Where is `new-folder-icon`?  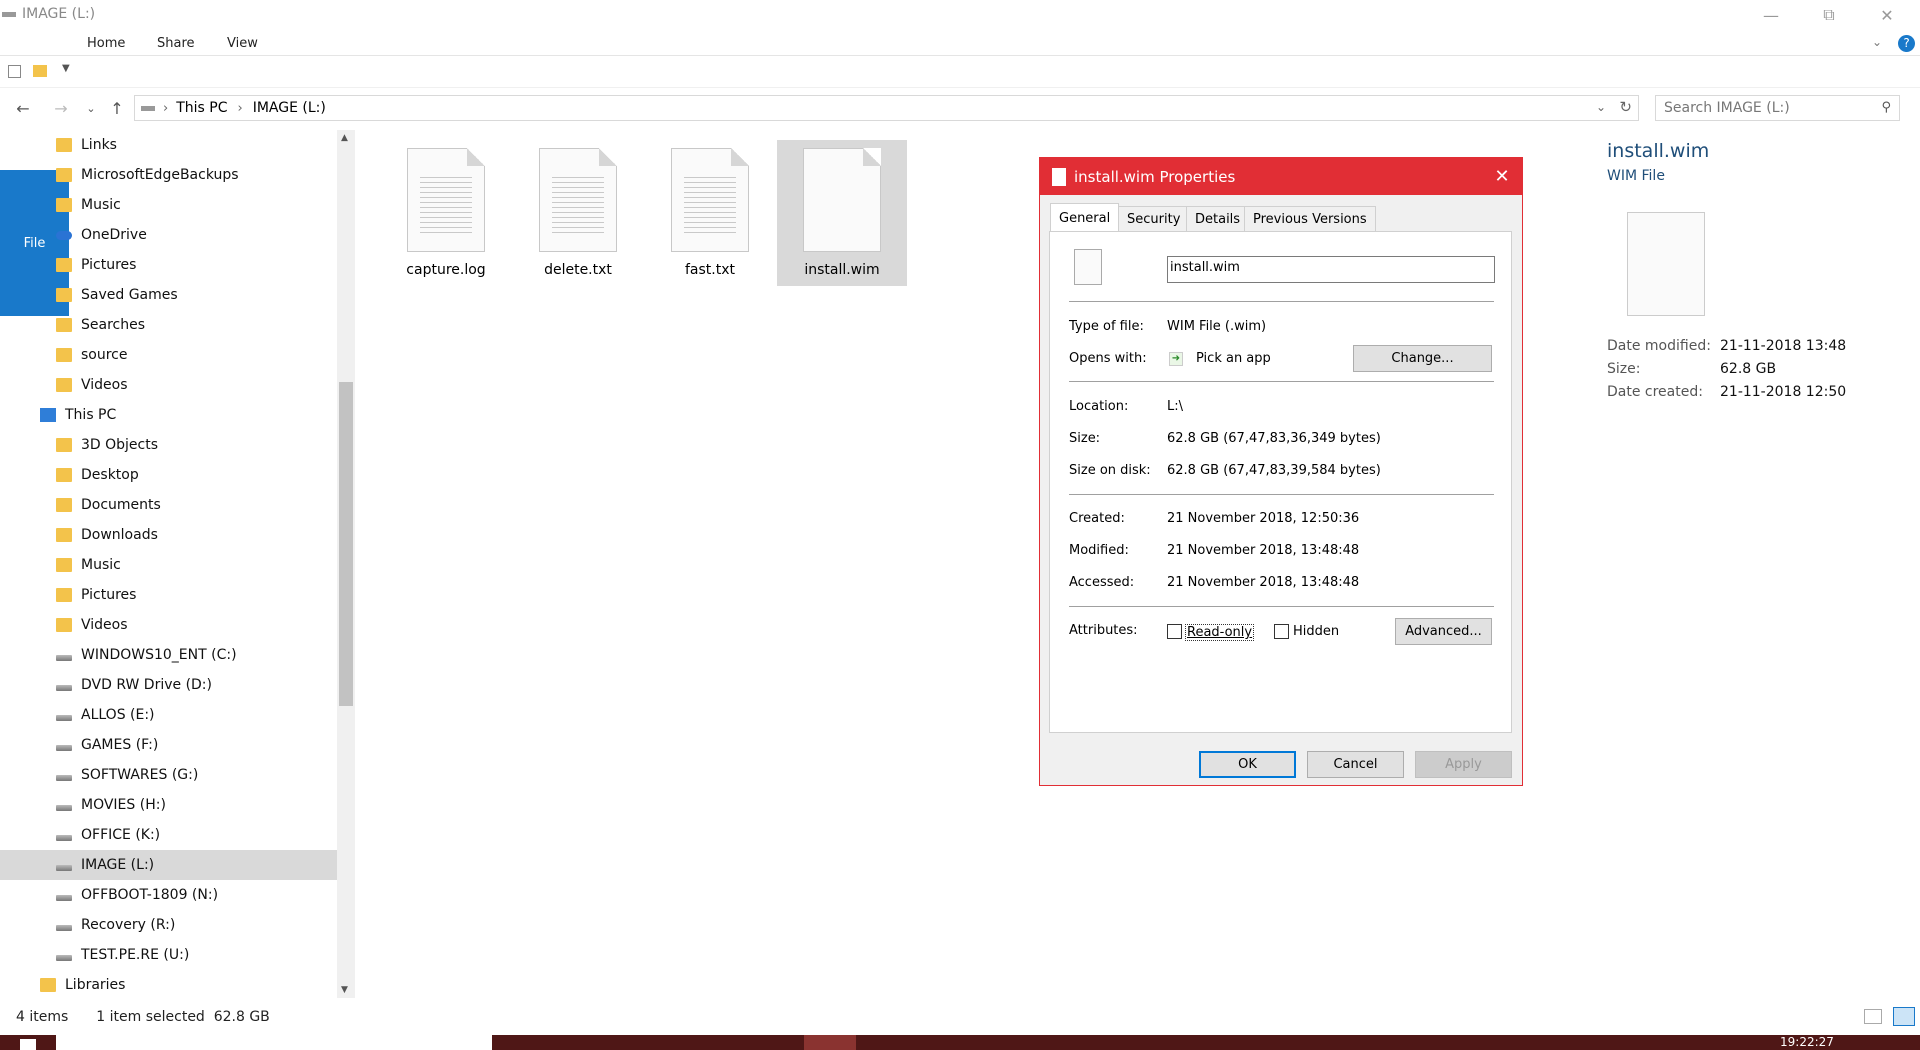
new-folder-icon is located at coordinates (40, 71).